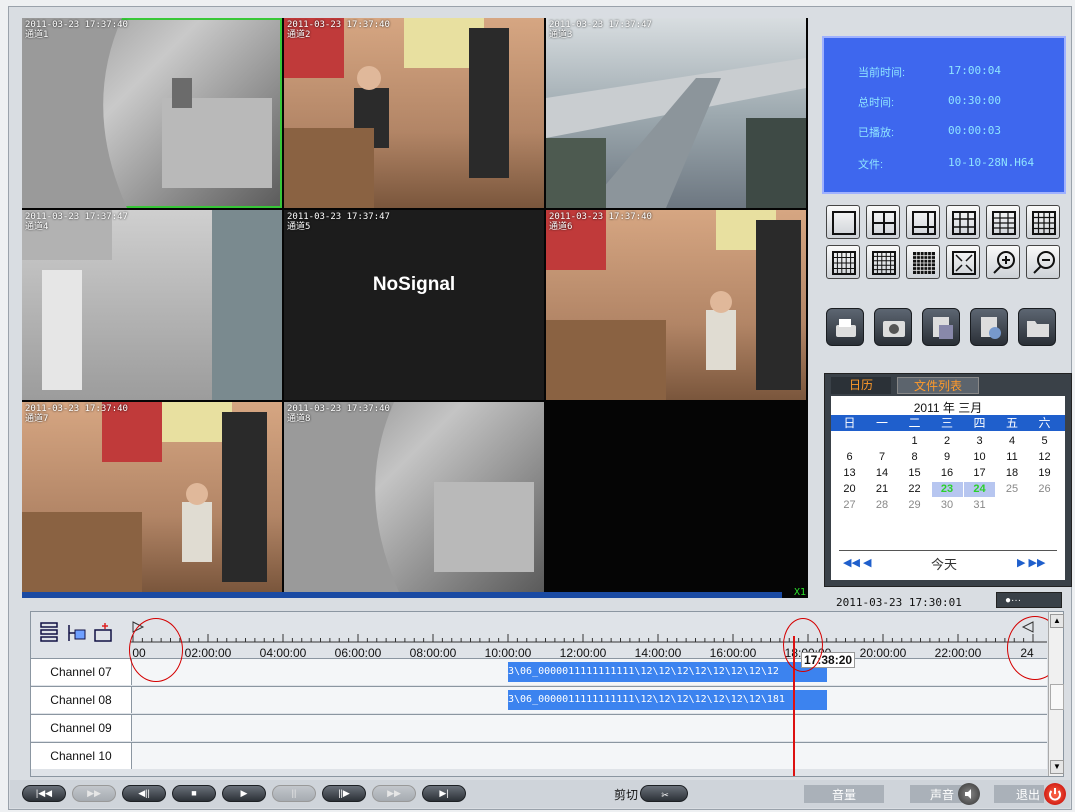 Image resolution: width=1075 pixels, height=812 pixels. Describe the element at coordinates (1012, 489) in the screenshot. I see `calendar-day: 25` at that location.